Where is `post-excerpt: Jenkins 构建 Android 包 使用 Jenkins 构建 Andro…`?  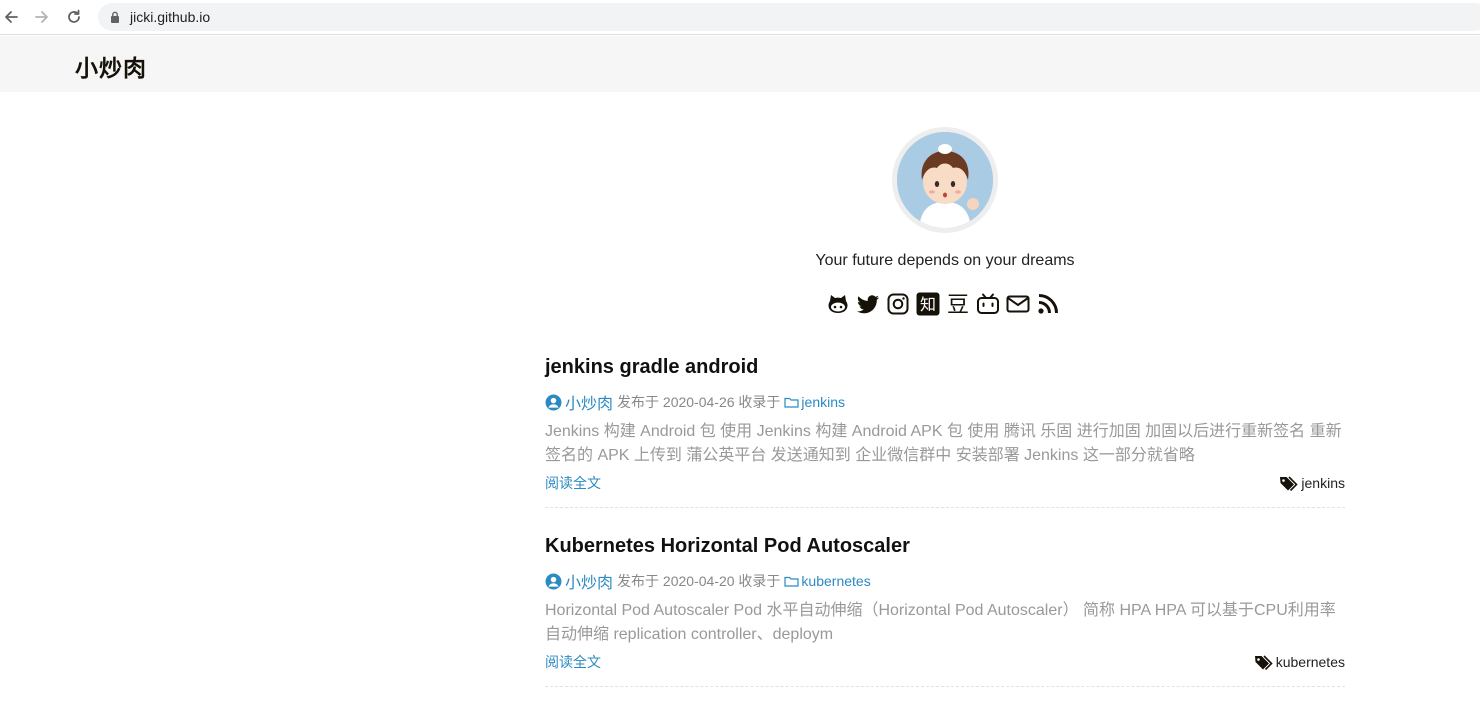
post-excerpt: Jenkins 构建 Android 包 使用 Jenkins 构建 Andro… is located at coordinates (943, 443).